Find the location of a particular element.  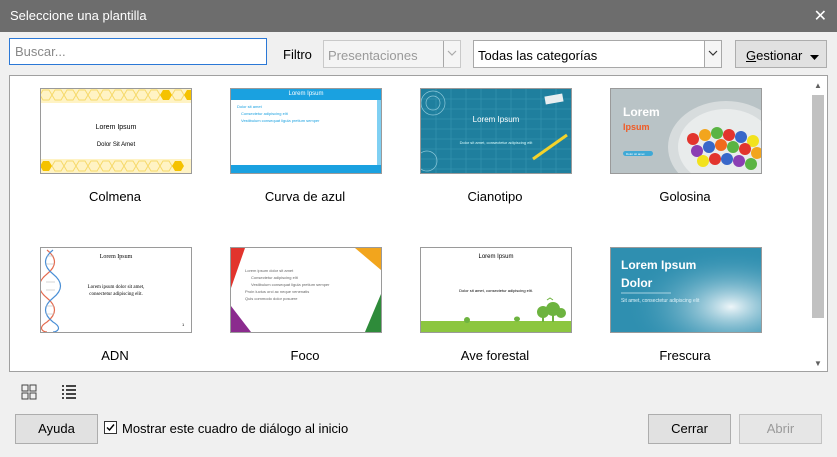

search-input is located at coordinates (138, 51).